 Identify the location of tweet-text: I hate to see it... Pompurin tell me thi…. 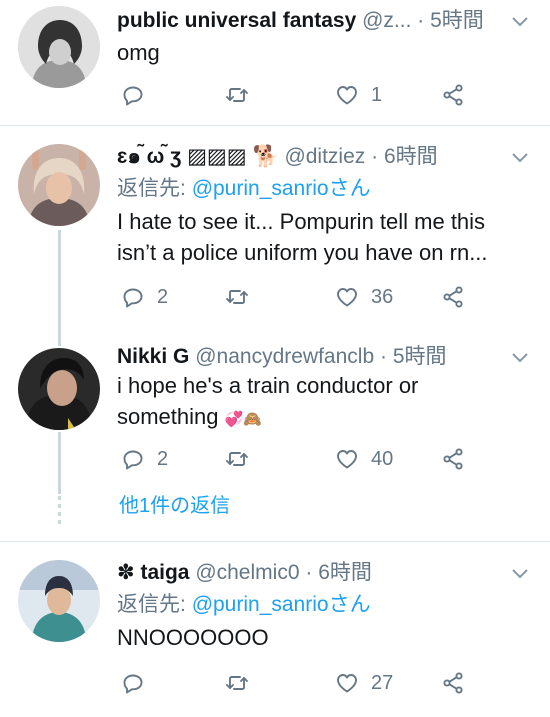
(302, 237).